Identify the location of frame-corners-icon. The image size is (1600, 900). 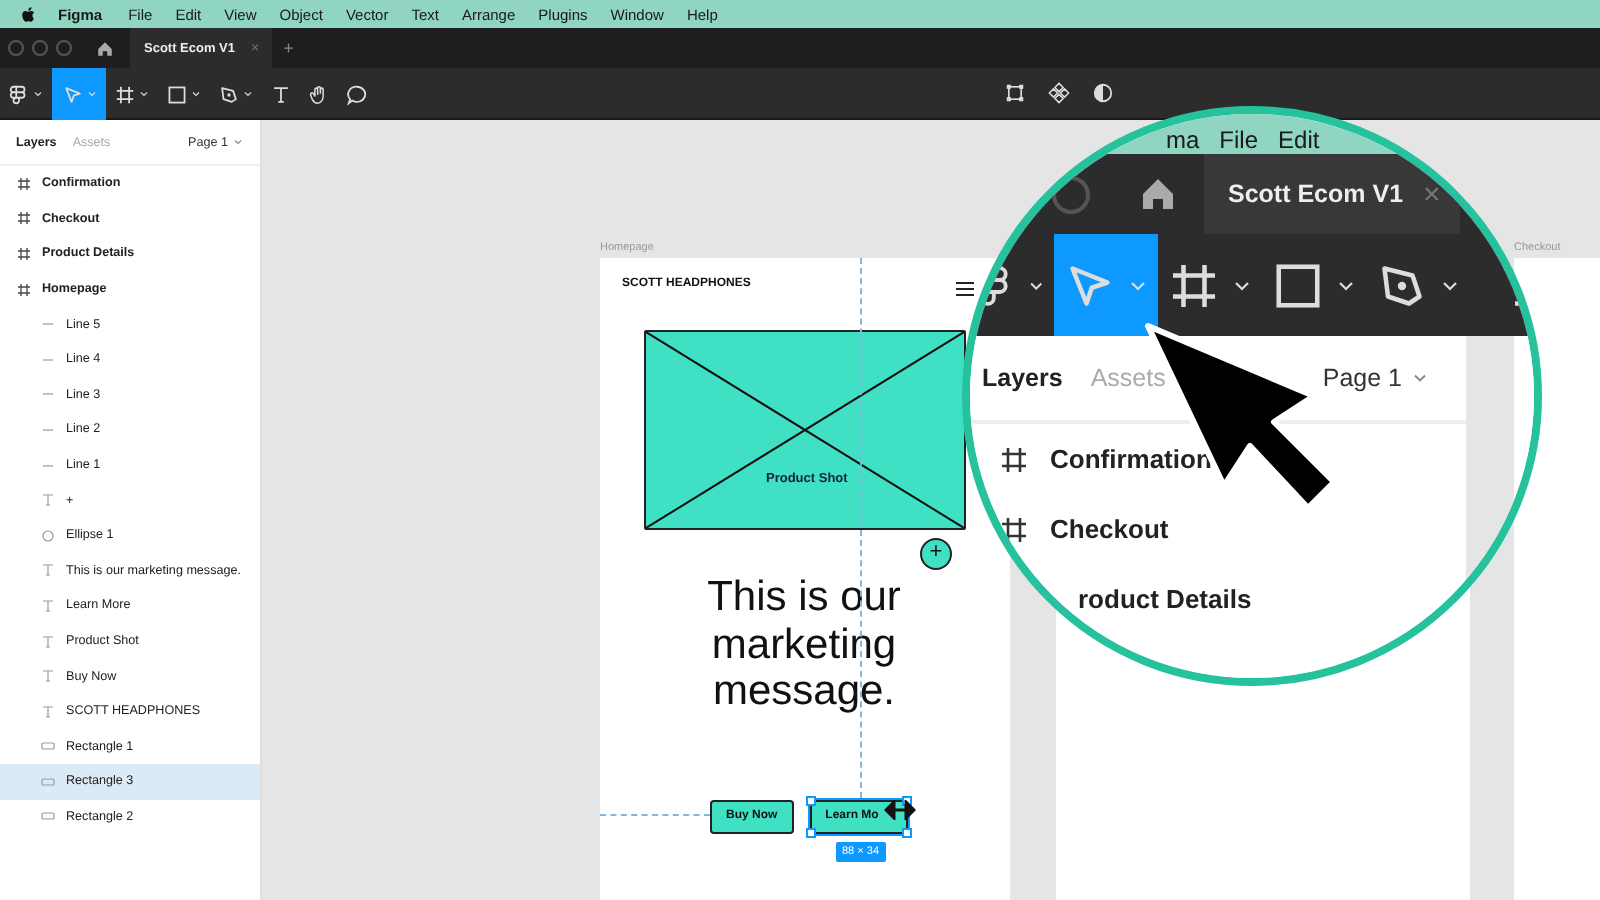
(1015, 93).